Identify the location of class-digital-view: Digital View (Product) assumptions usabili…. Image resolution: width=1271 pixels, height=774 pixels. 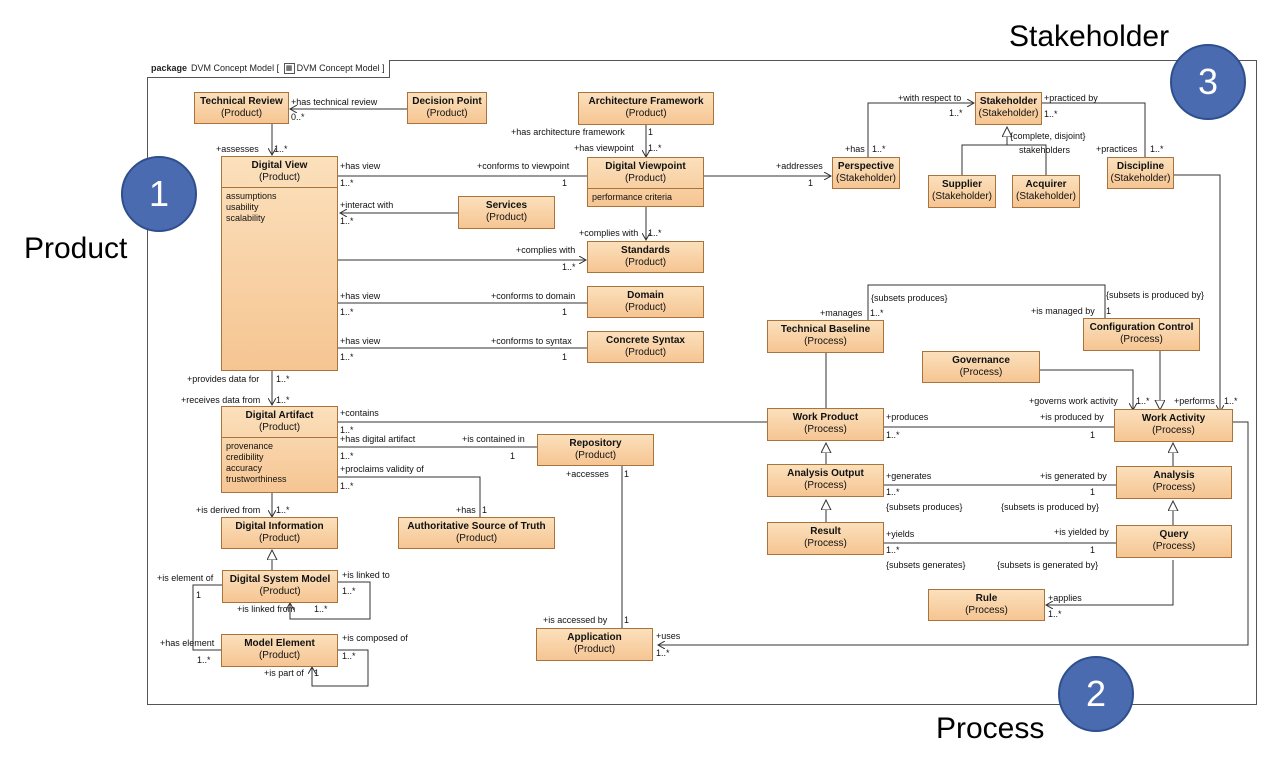
(279, 263).